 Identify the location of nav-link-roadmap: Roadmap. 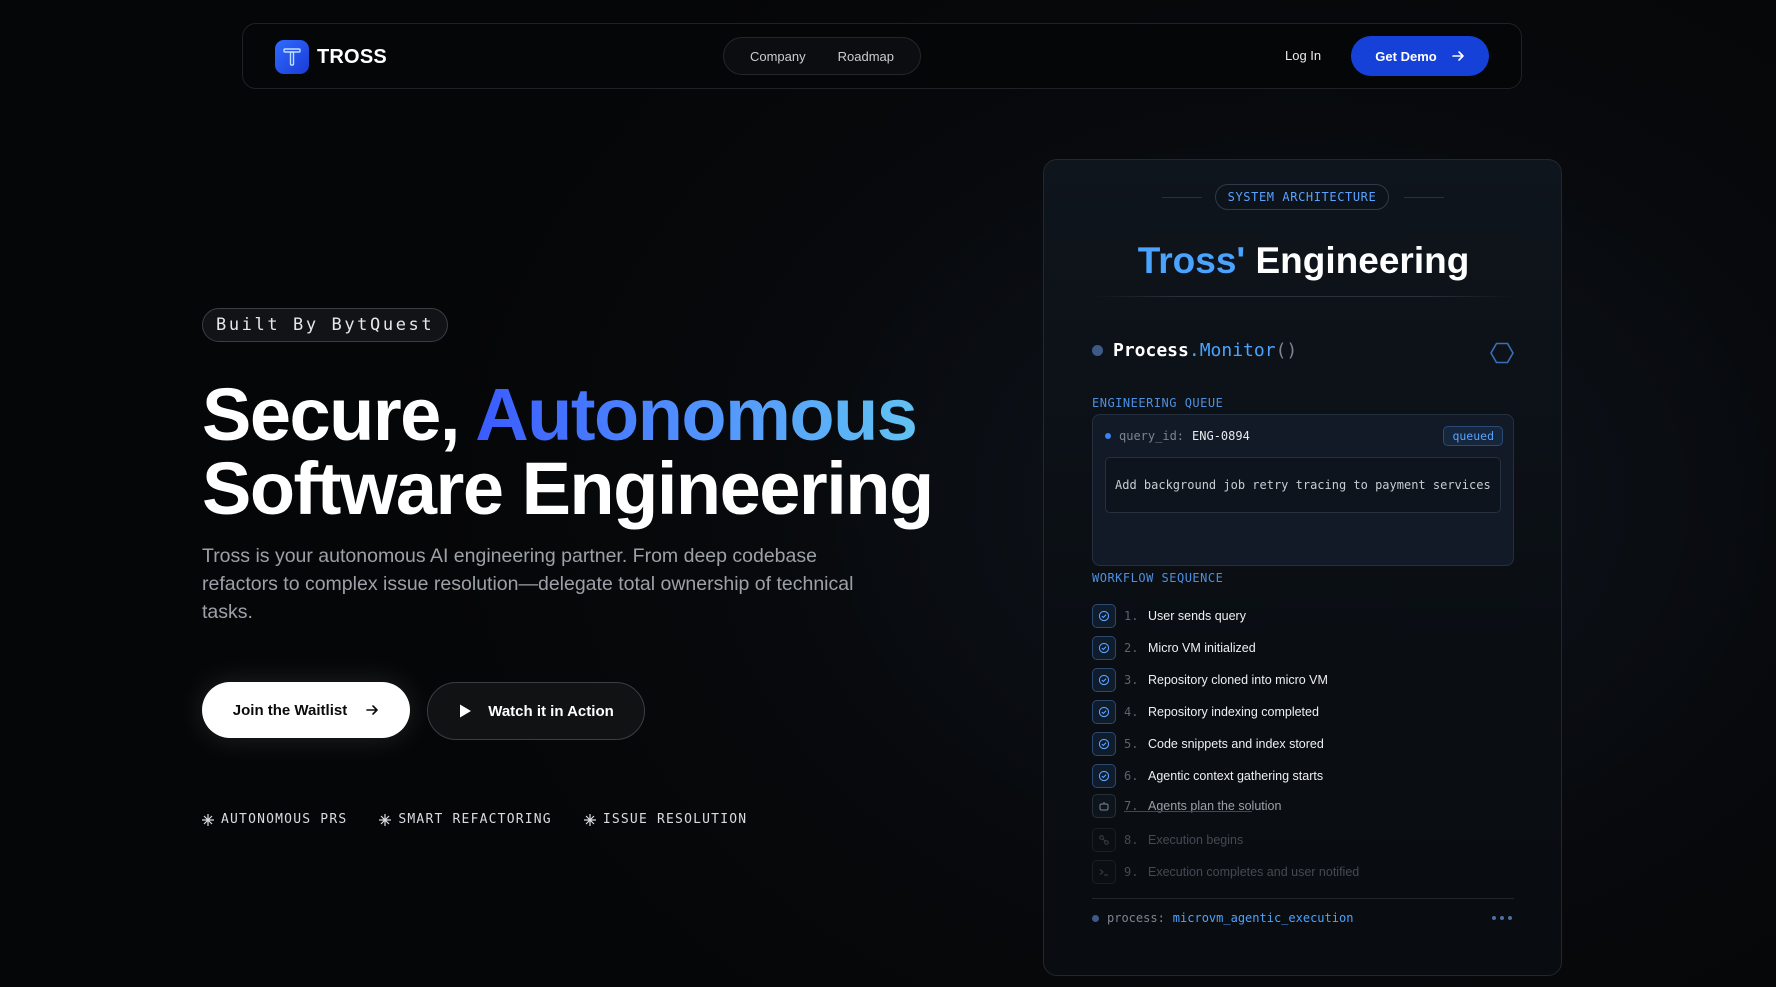
(866, 56).